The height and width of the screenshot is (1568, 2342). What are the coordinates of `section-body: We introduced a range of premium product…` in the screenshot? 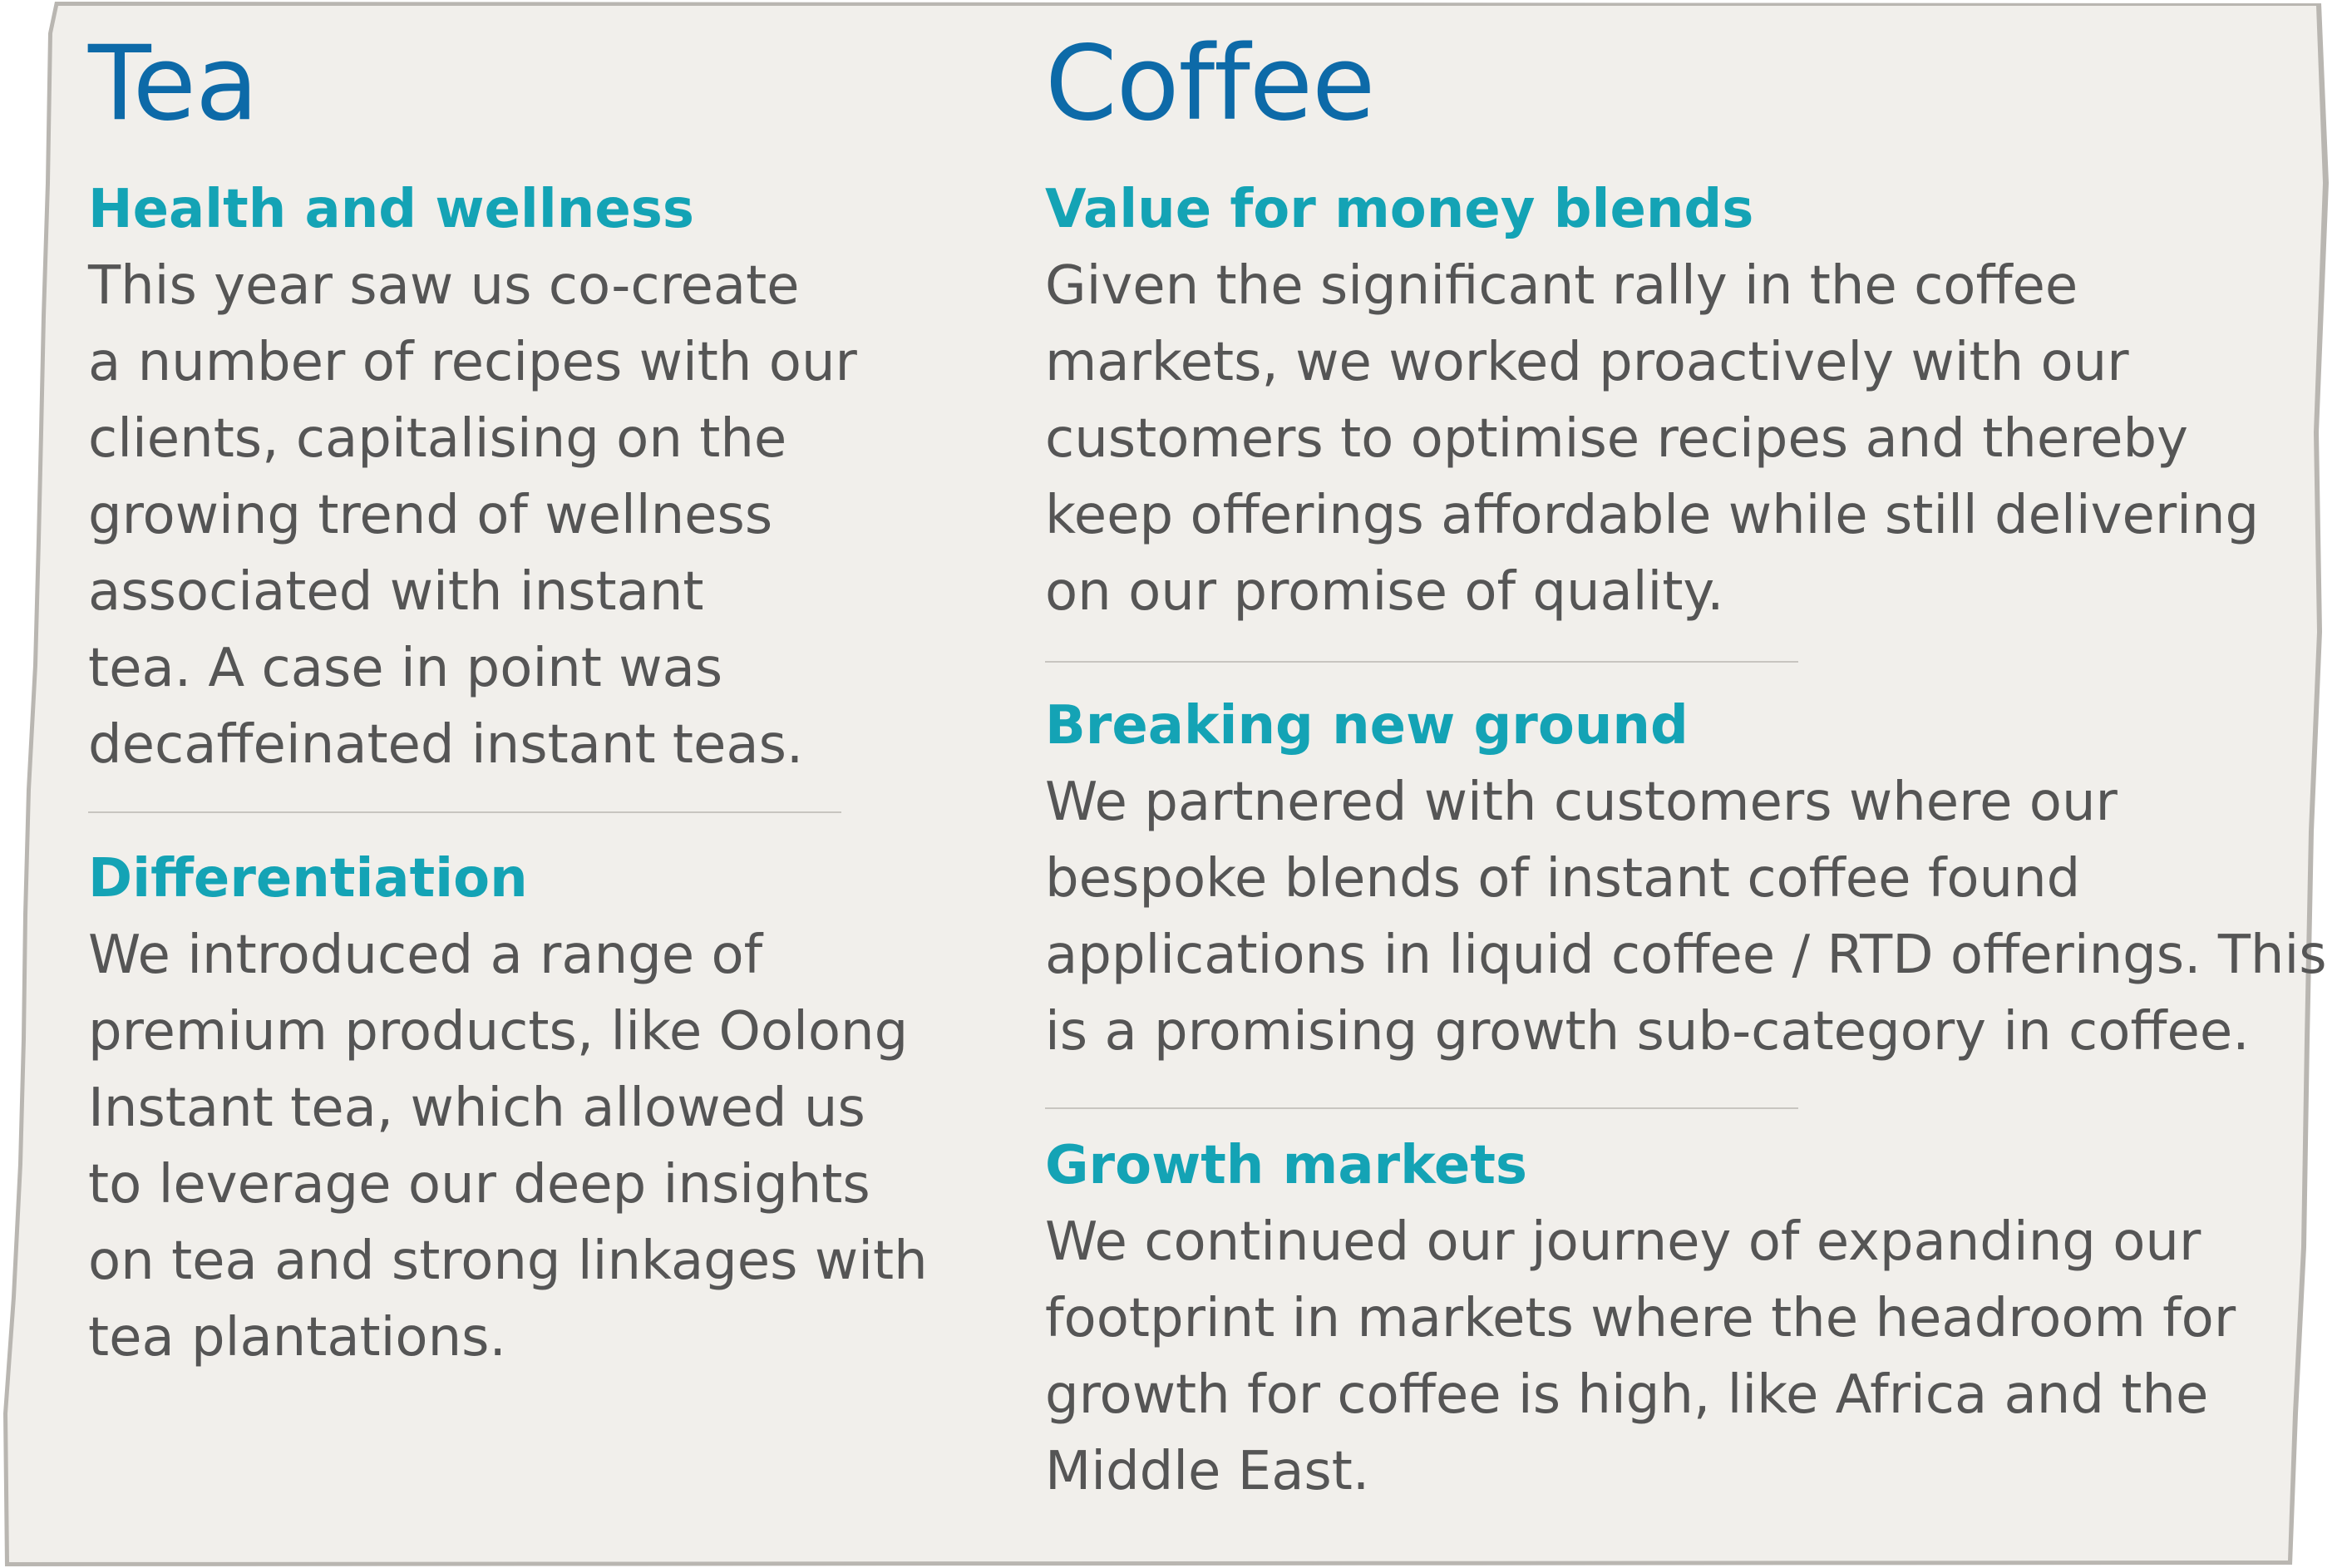 It's located at (508, 1146).